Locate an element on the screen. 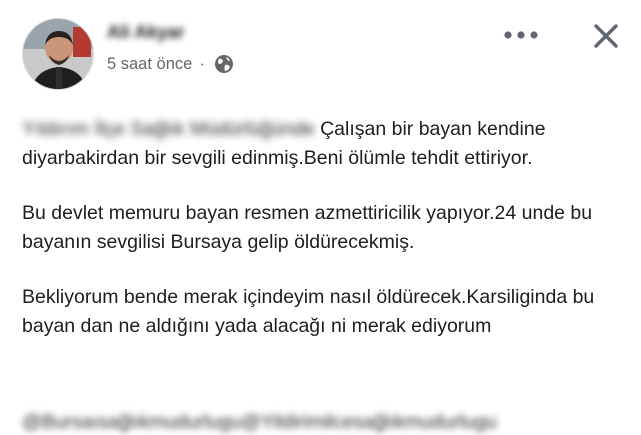 This screenshot has height=435, width=641. close-button is located at coordinates (606, 36).